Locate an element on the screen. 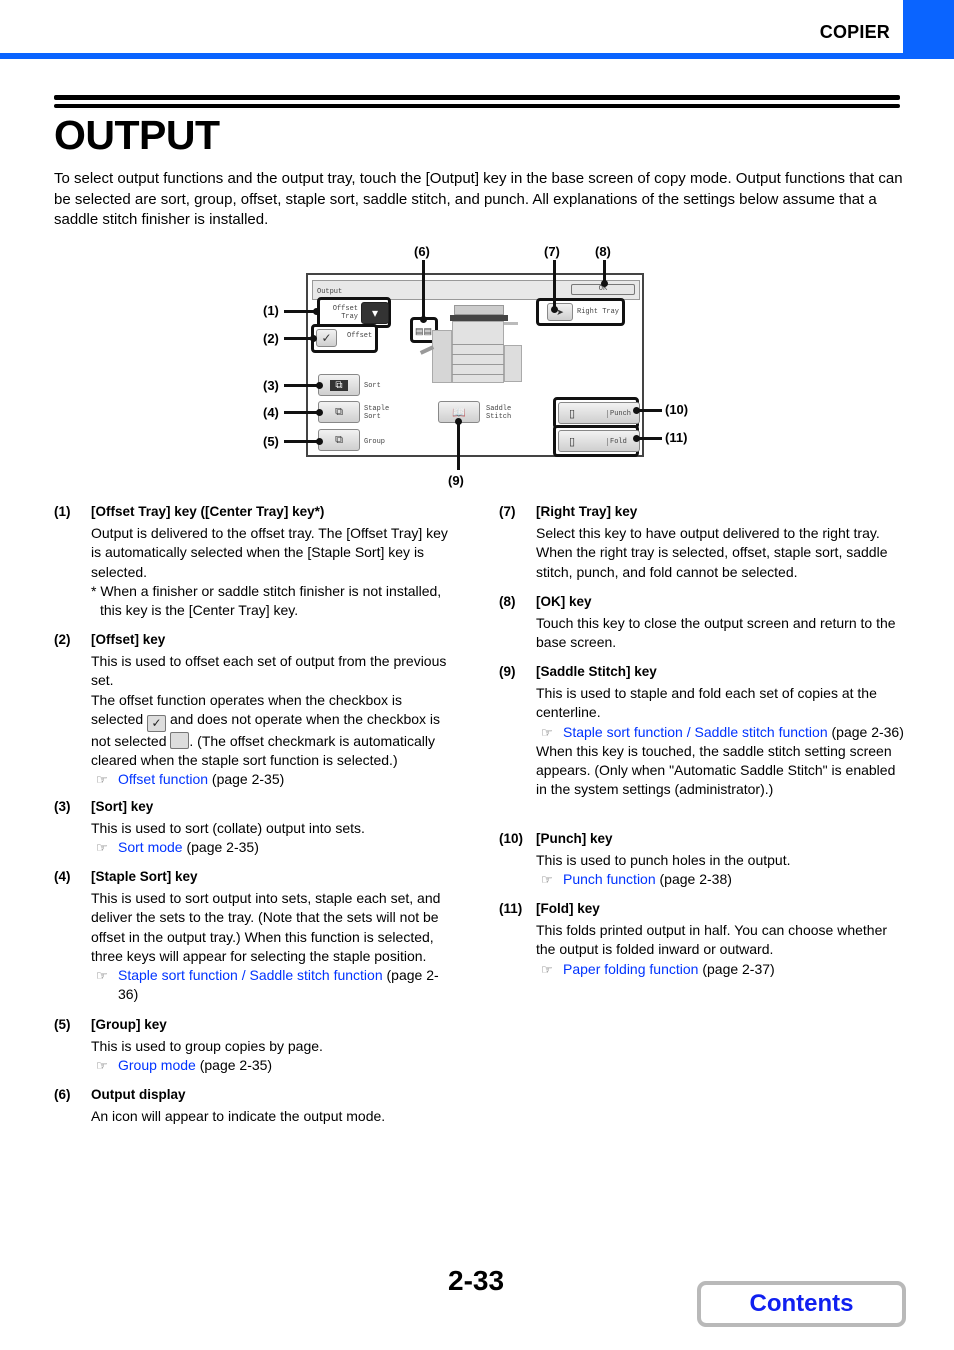 Image resolution: width=954 pixels, height=1350 pixels. item-heading: [Fold] key is located at coordinates (568, 908).